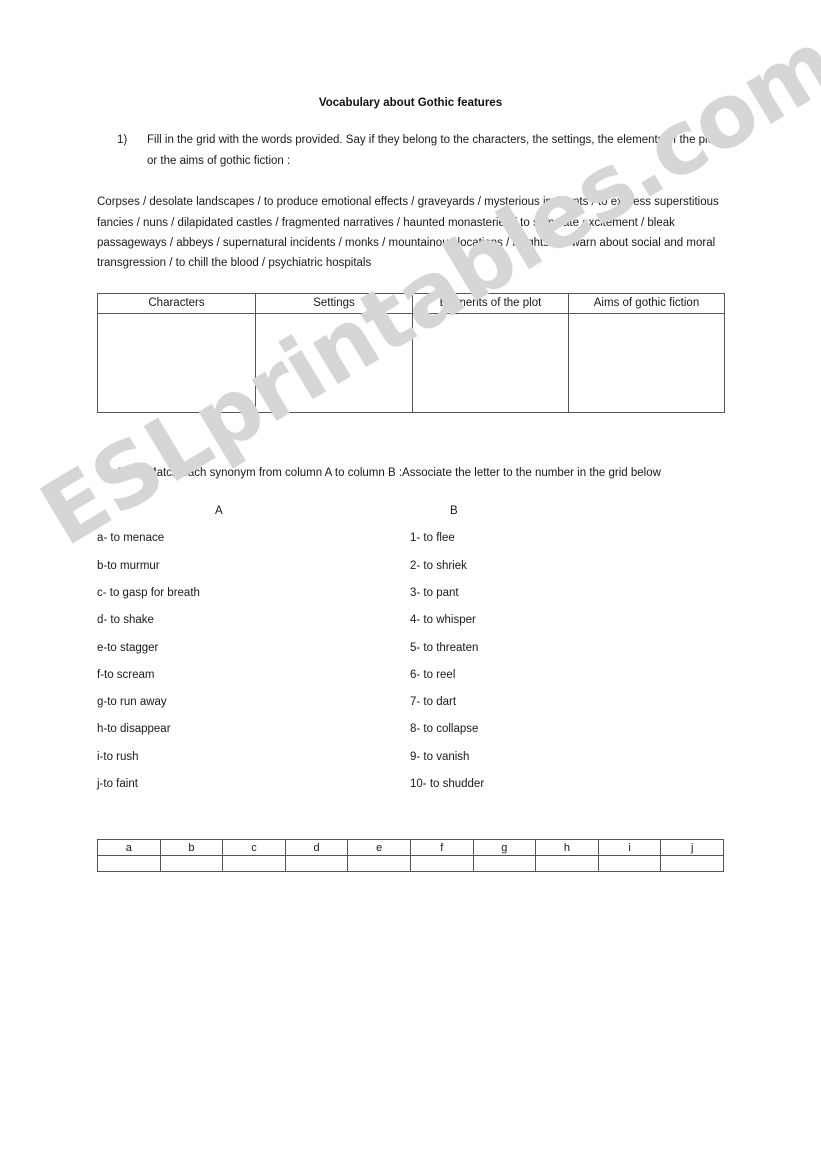  What do you see at coordinates (692, 848) in the screenshot?
I see `answer-grid-letter: j` at bounding box center [692, 848].